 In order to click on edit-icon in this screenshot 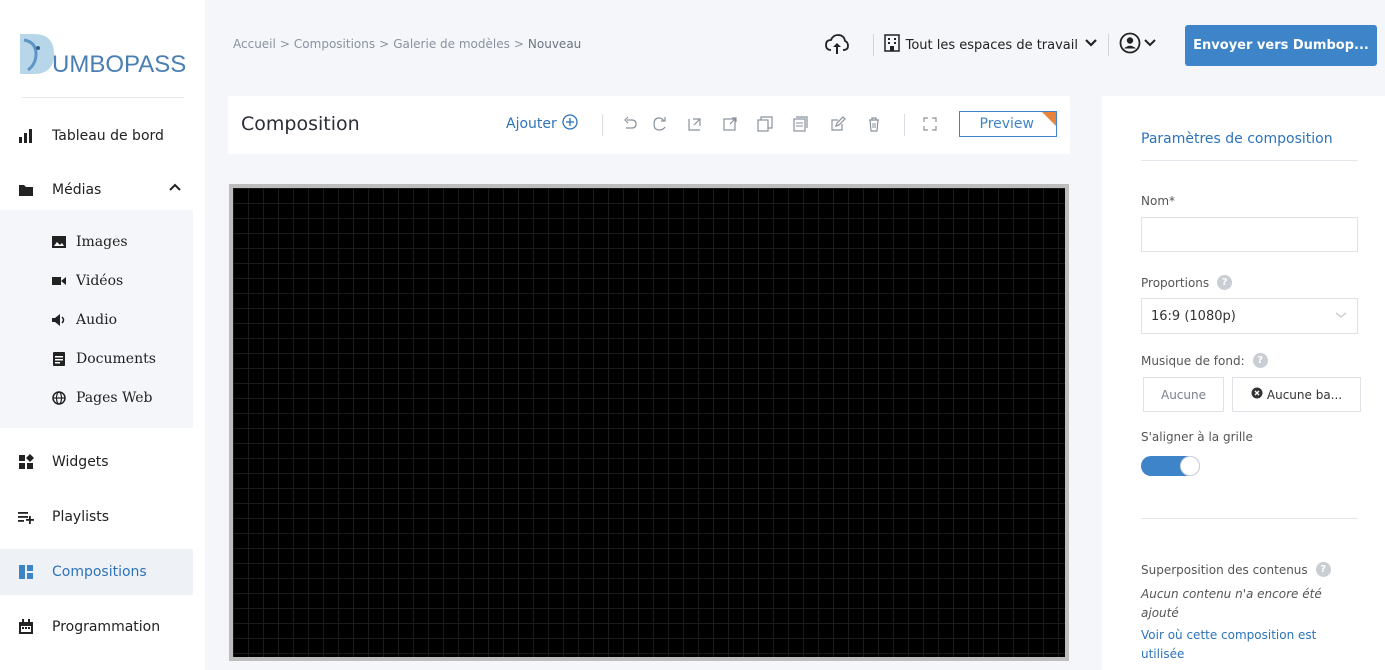, I will do `click(838, 124)`.